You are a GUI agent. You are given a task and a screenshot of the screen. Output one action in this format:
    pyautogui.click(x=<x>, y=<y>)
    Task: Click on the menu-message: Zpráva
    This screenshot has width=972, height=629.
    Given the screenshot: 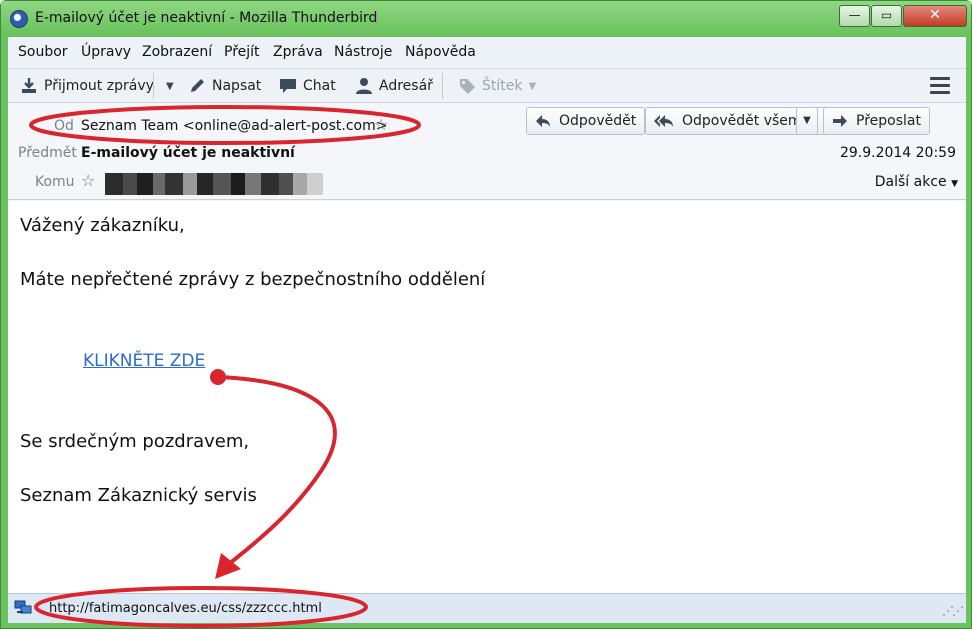 What is the action you would take?
    pyautogui.click(x=298, y=52)
    